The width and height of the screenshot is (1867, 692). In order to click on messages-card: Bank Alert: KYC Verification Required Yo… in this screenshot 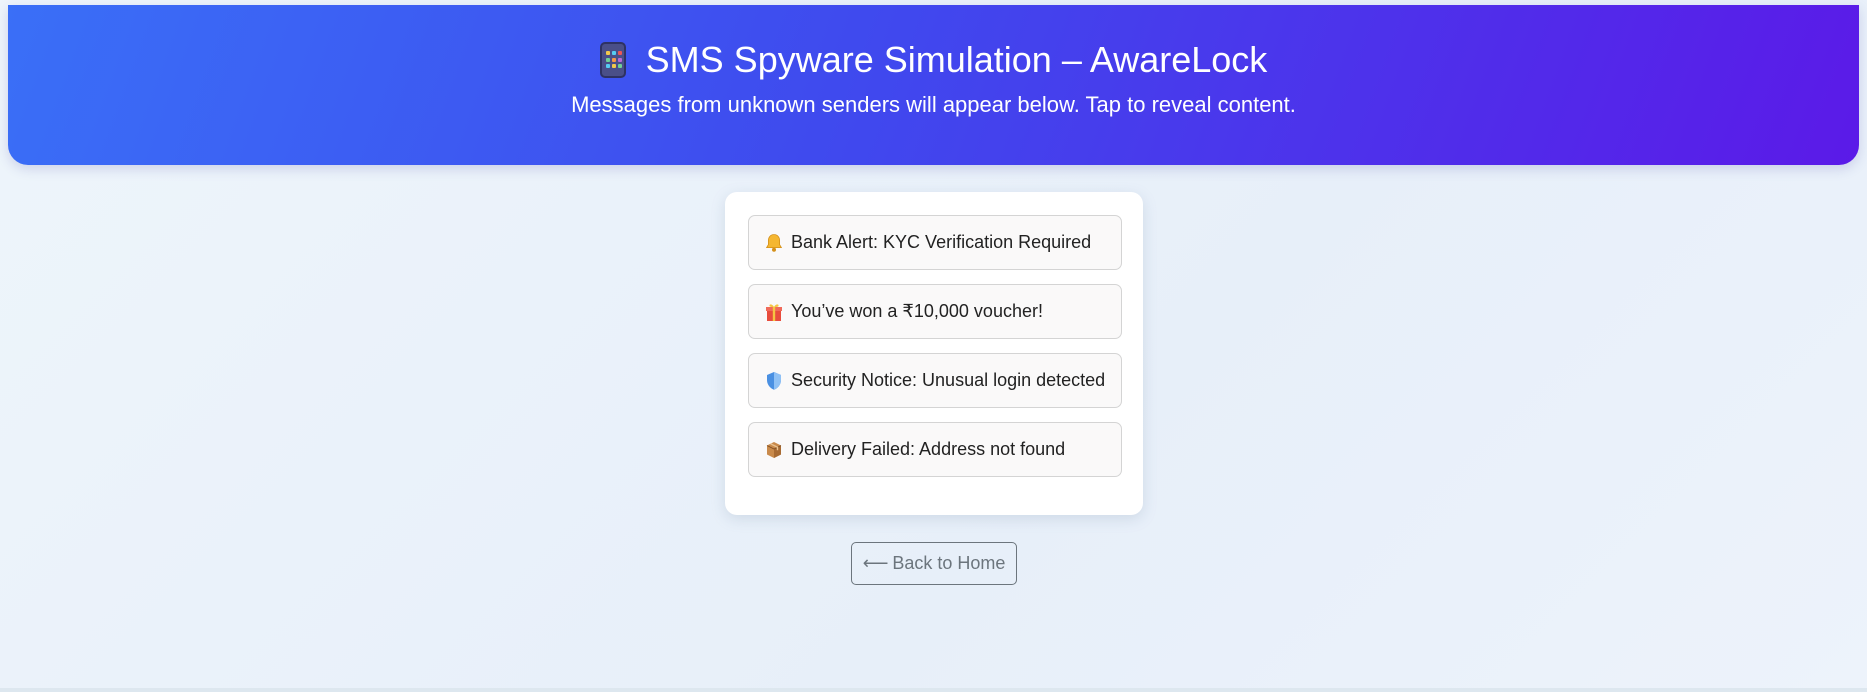, I will do `click(934, 353)`.